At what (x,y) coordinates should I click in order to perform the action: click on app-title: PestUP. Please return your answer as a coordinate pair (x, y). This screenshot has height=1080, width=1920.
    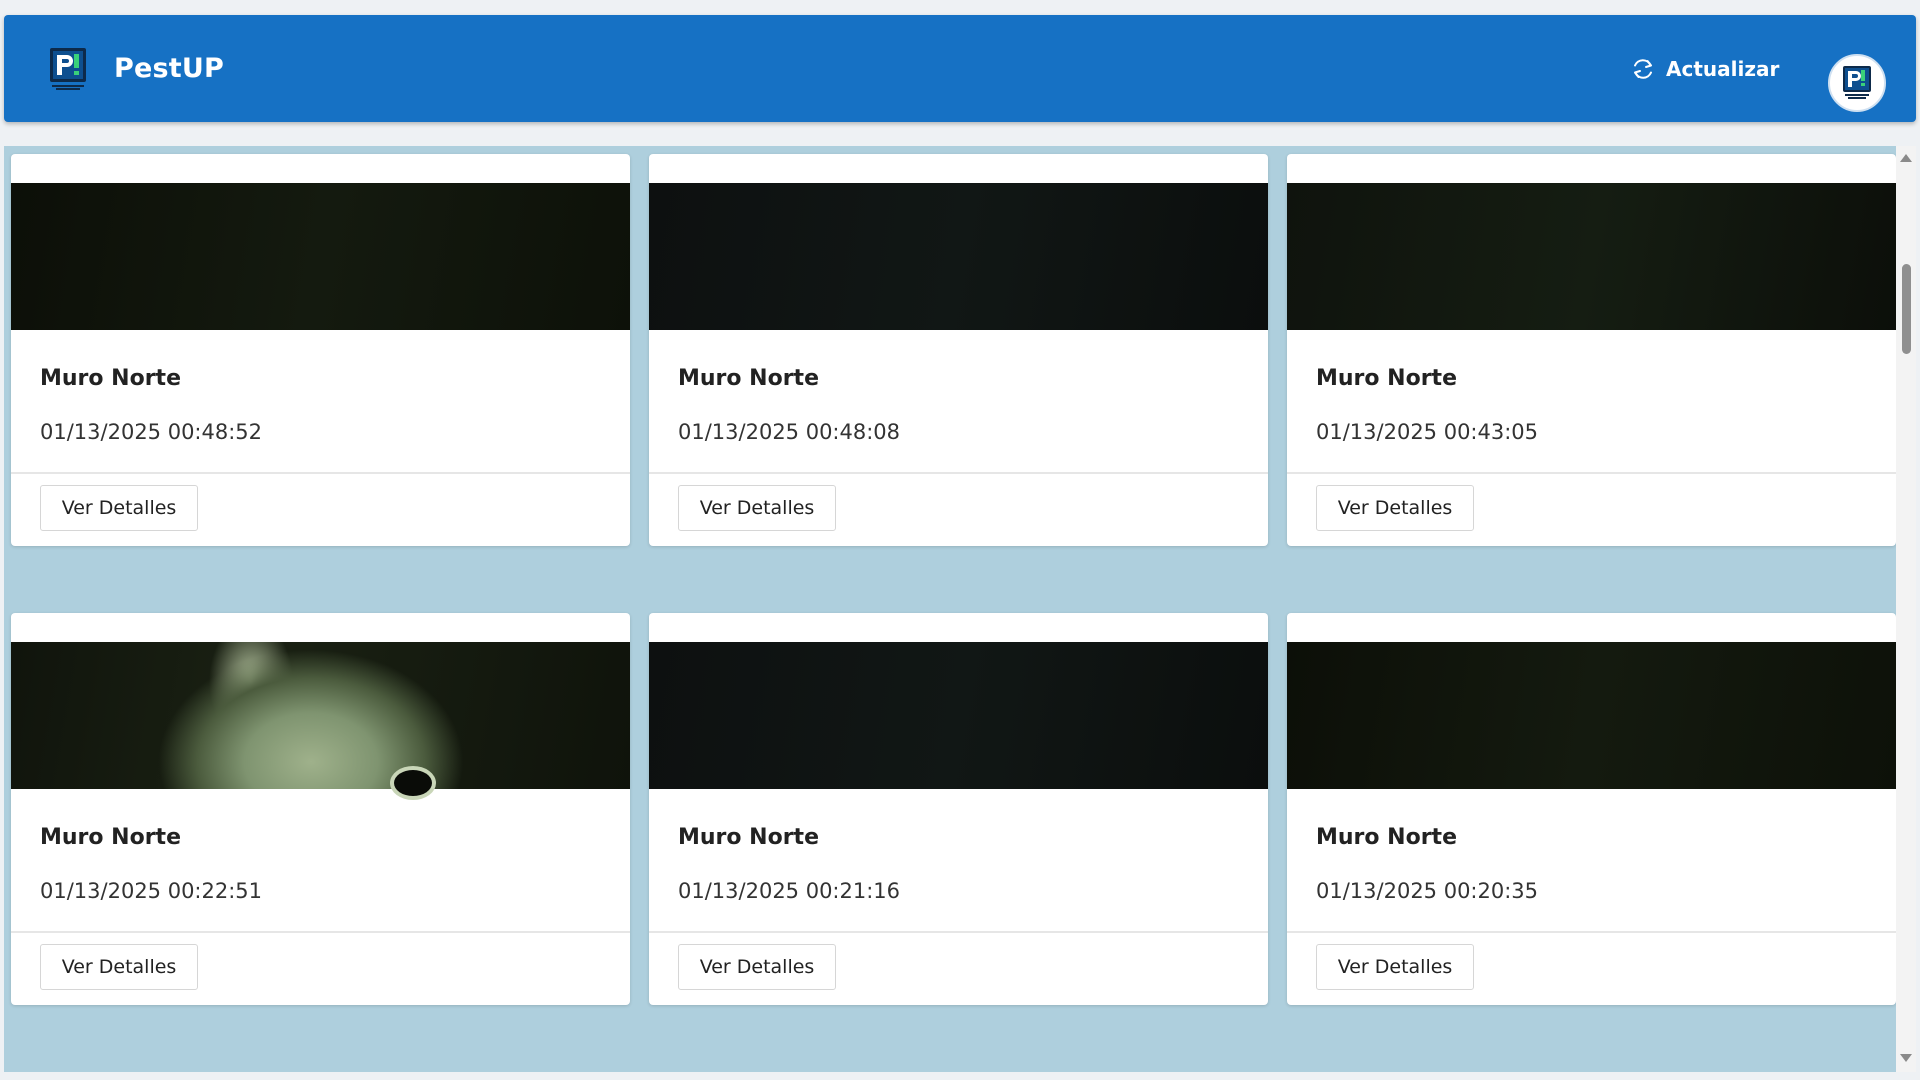
    Looking at the image, I should click on (169, 68).